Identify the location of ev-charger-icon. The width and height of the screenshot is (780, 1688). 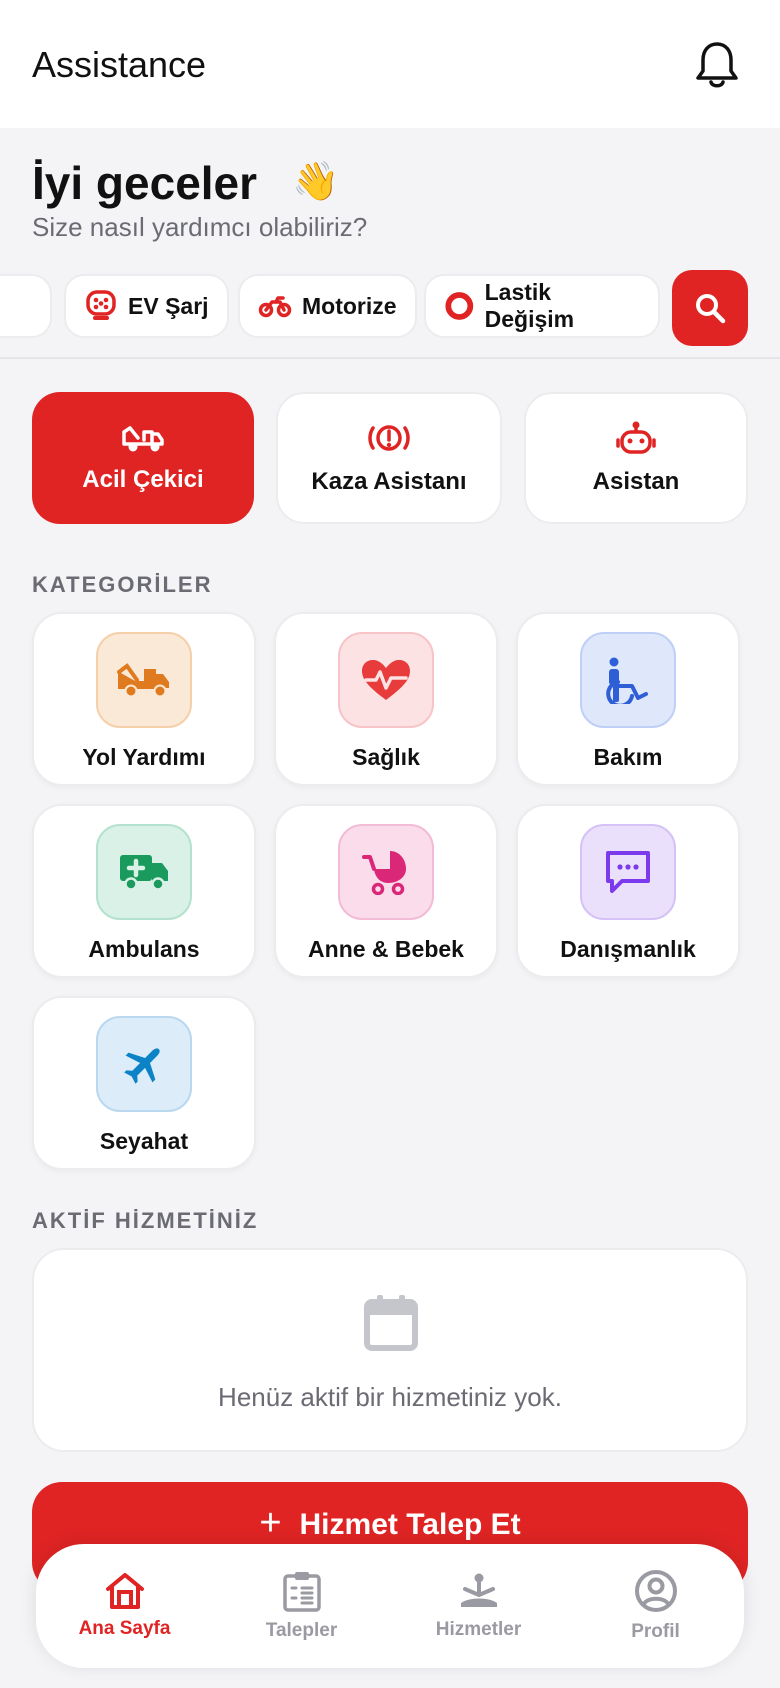
(101, 305).